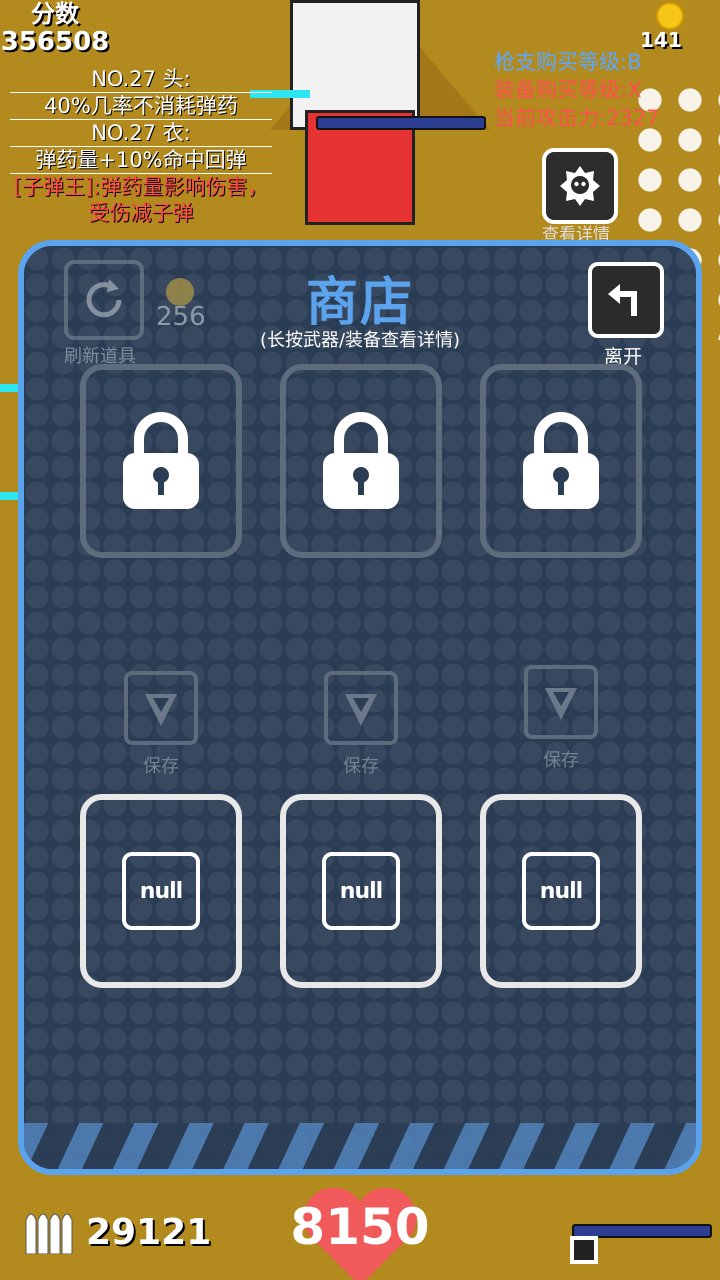 Image resolution: width=720 pixels, height=1280 pixels. What do you see at coordinates (141, 106) in the screenshot?
I see `buff-line: 40%几率不消耗弹药` at bounding box center [141, 106].